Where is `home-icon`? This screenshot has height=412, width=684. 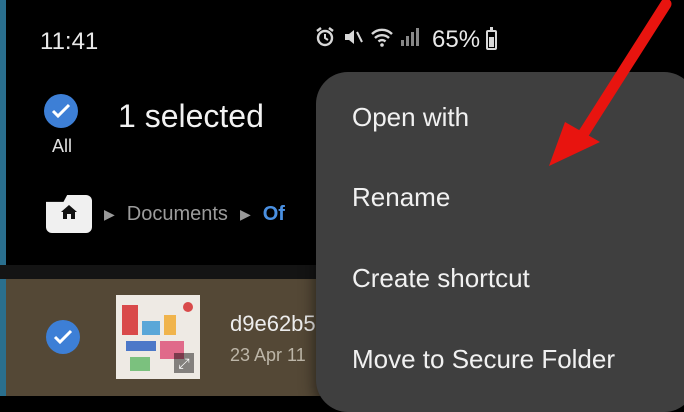
home-icon is located at coordinates (69, 214).